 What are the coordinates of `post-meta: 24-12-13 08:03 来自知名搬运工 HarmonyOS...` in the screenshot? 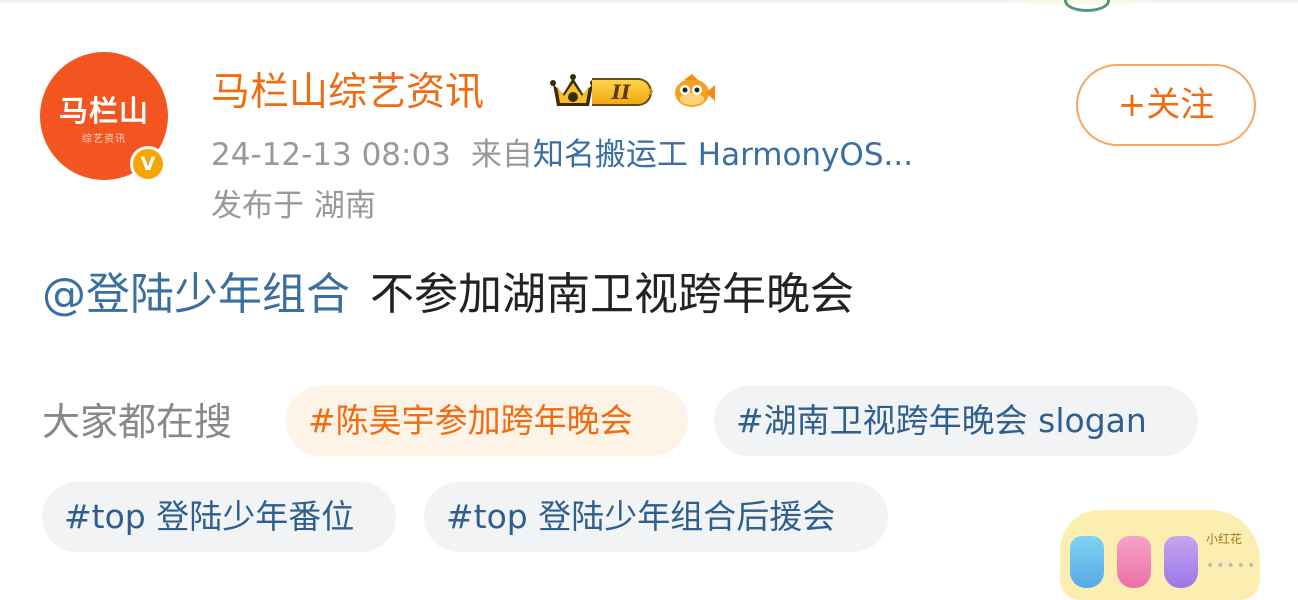 It's located at (562, 155).